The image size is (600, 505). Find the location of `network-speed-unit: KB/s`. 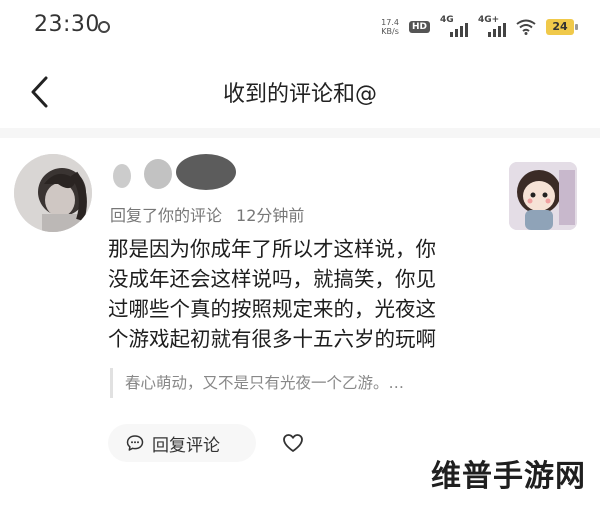

network-speed-unit: KB/s is located at coordinates (390, 31).